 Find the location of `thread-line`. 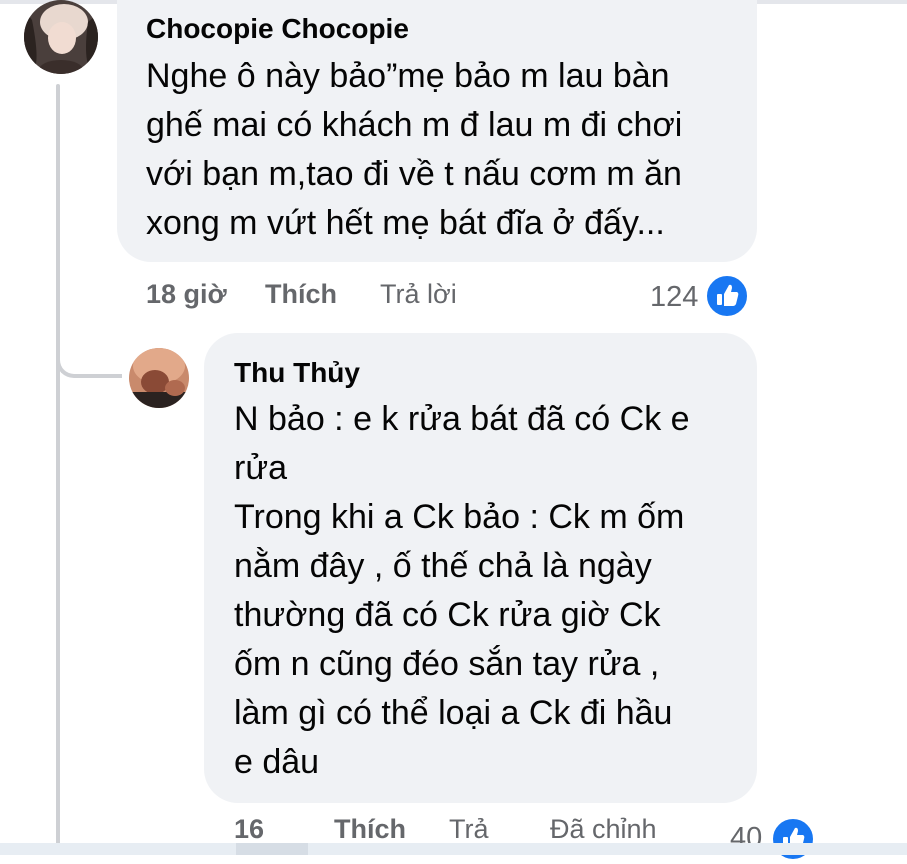

thread-line is located at coordinates (58, 469).